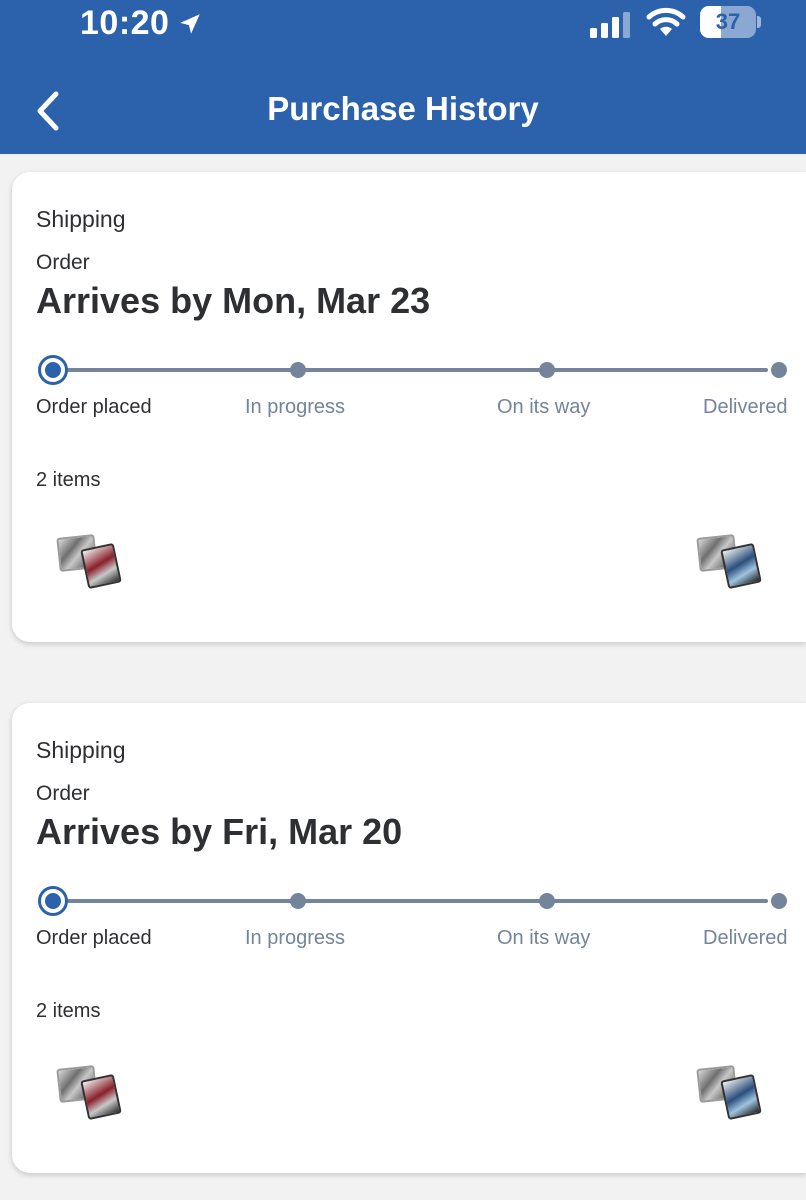 The height and width of the screenshot is (1200, 806). I want to click on cellular-signal-icon, so click(610, 25).